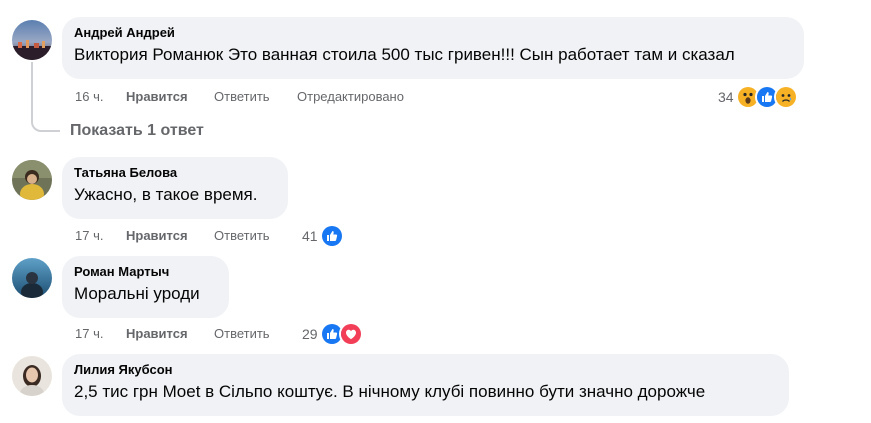  Describe the element at coordinates (332, 334) in the screenshot. I see `reaction-summary: 29` at that location.